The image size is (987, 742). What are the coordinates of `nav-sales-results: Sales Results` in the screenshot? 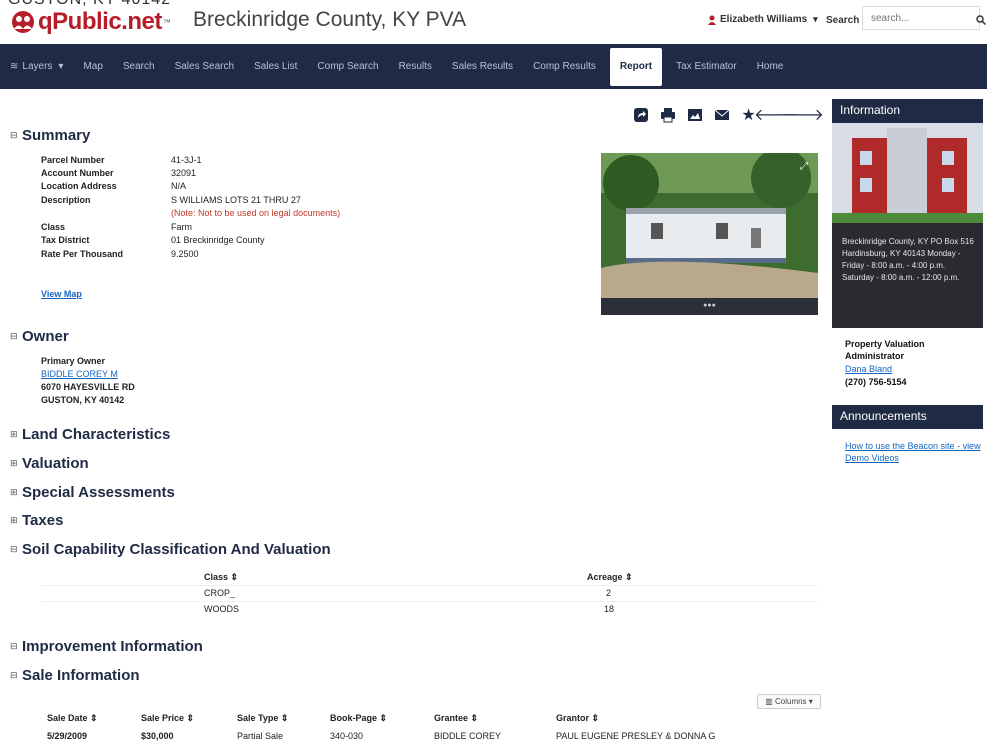 It's located at (482, 66).